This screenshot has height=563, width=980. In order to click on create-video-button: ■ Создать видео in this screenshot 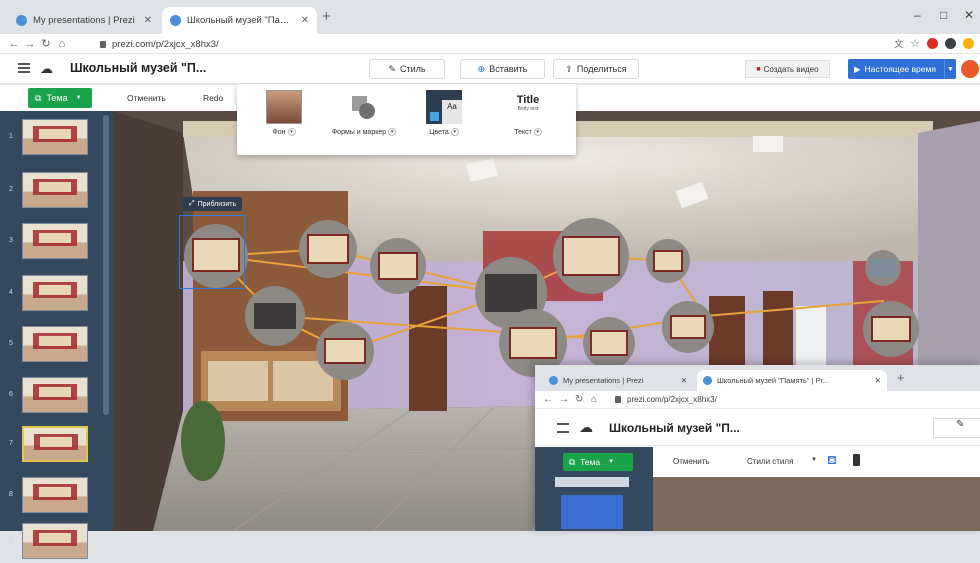, I will do `click(787, 69)`.